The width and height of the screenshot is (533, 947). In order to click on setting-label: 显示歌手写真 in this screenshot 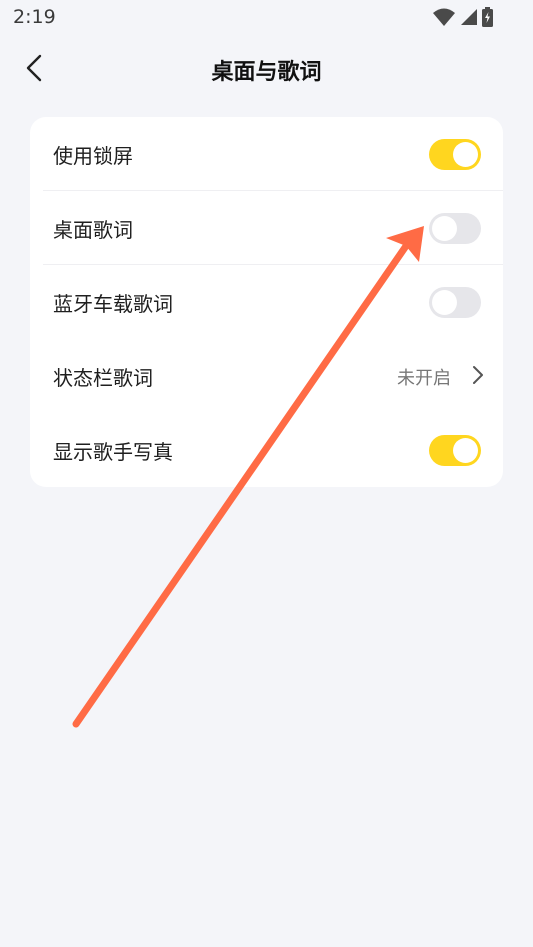, I will do `click(113, 452)`.